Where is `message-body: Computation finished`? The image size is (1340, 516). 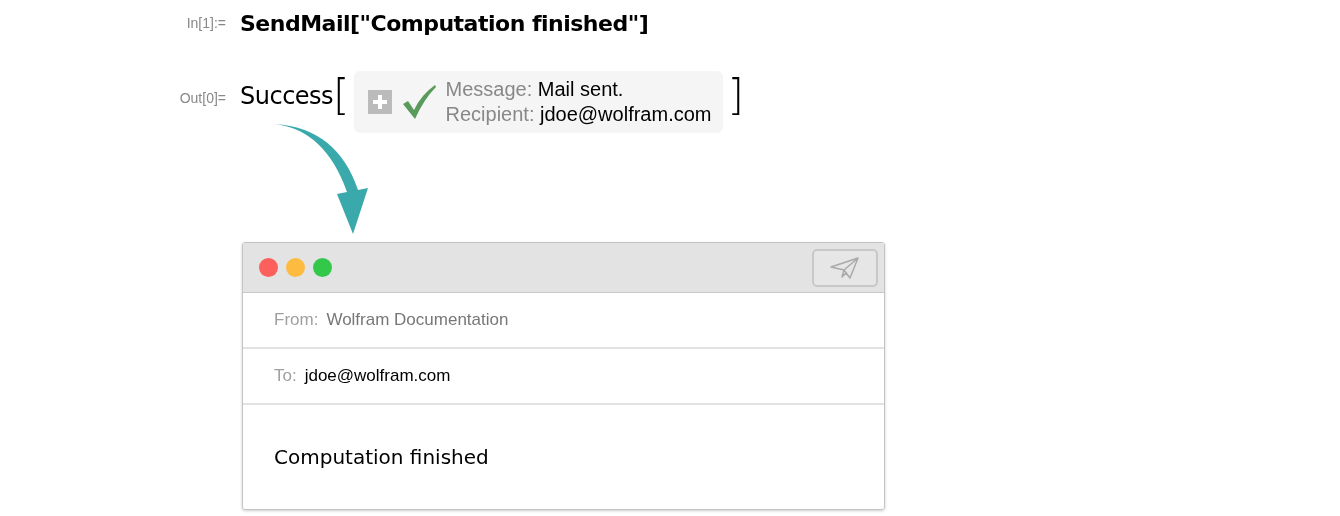
message-body: Computation finished is located at coordinates (381, 457).